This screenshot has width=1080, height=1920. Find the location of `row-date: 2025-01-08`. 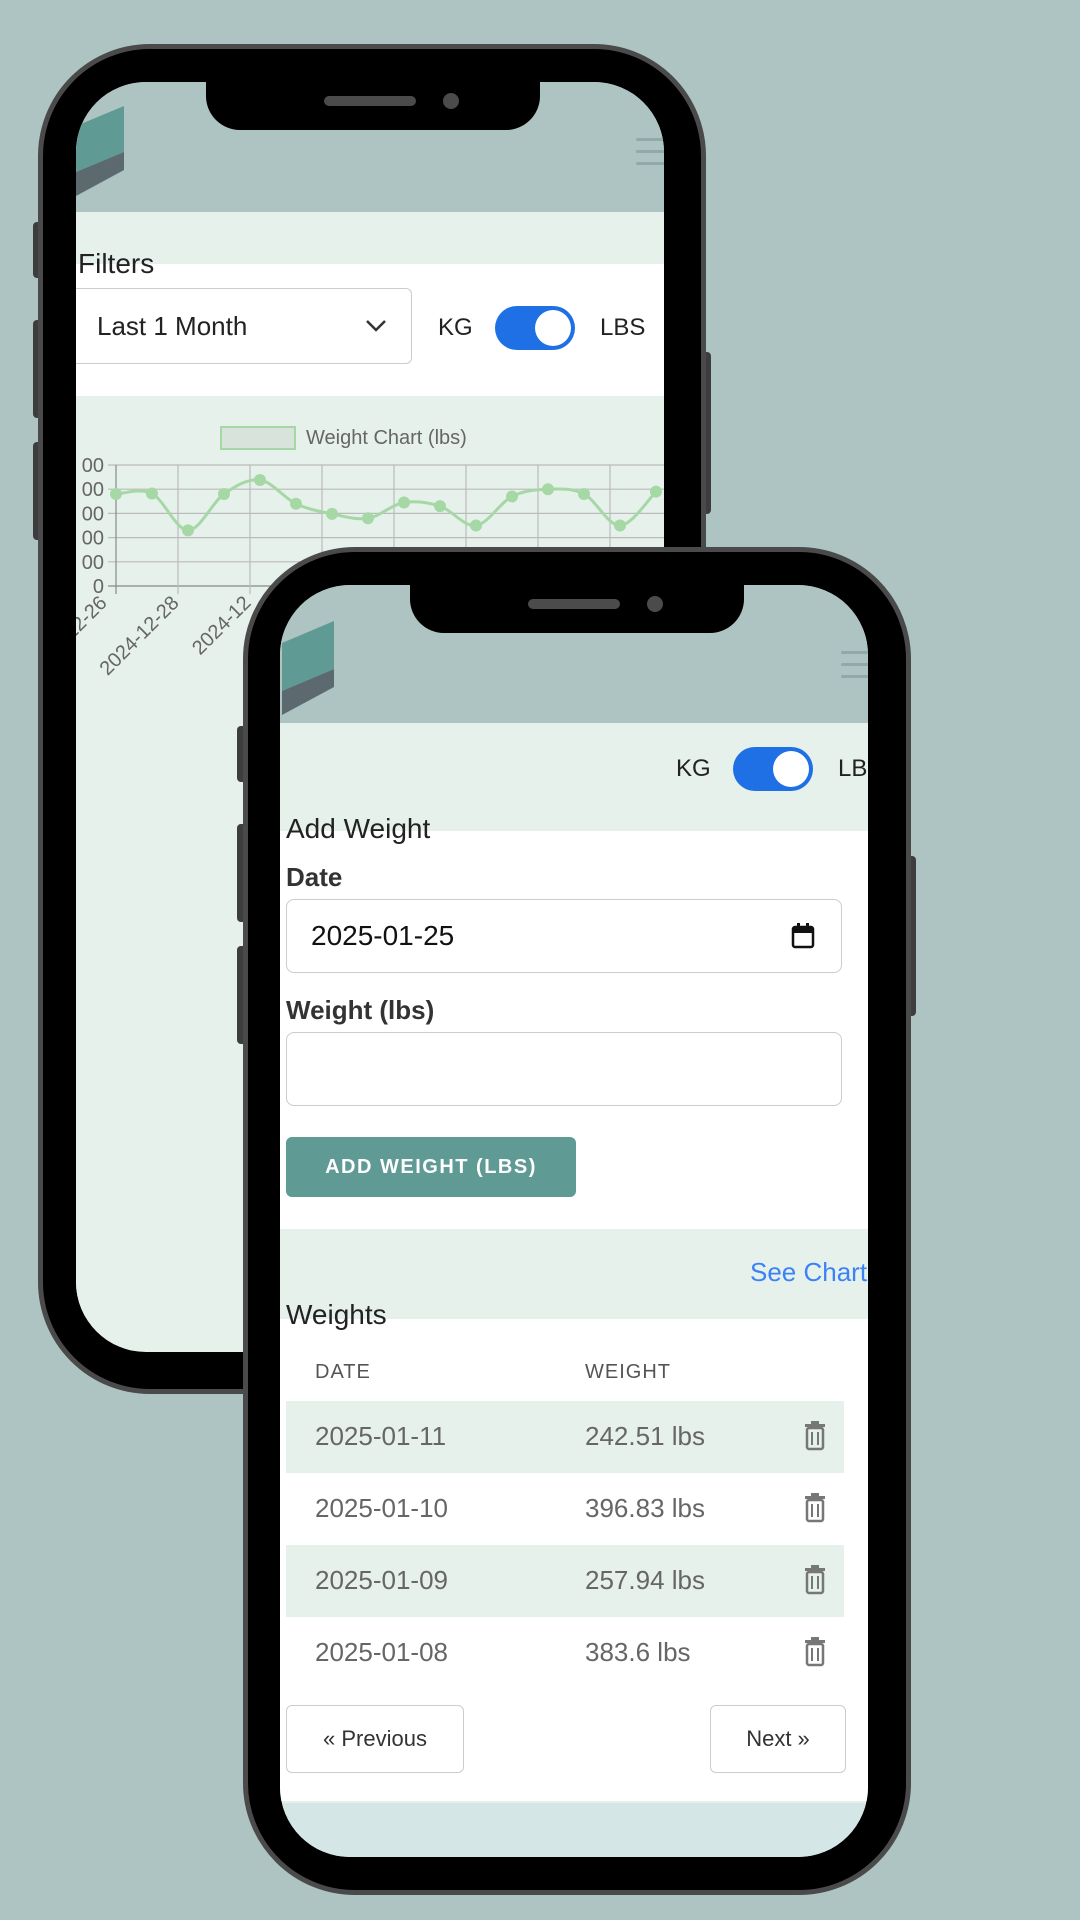

row-date: 2025-01-08 is located at coordinates (381, 1652).